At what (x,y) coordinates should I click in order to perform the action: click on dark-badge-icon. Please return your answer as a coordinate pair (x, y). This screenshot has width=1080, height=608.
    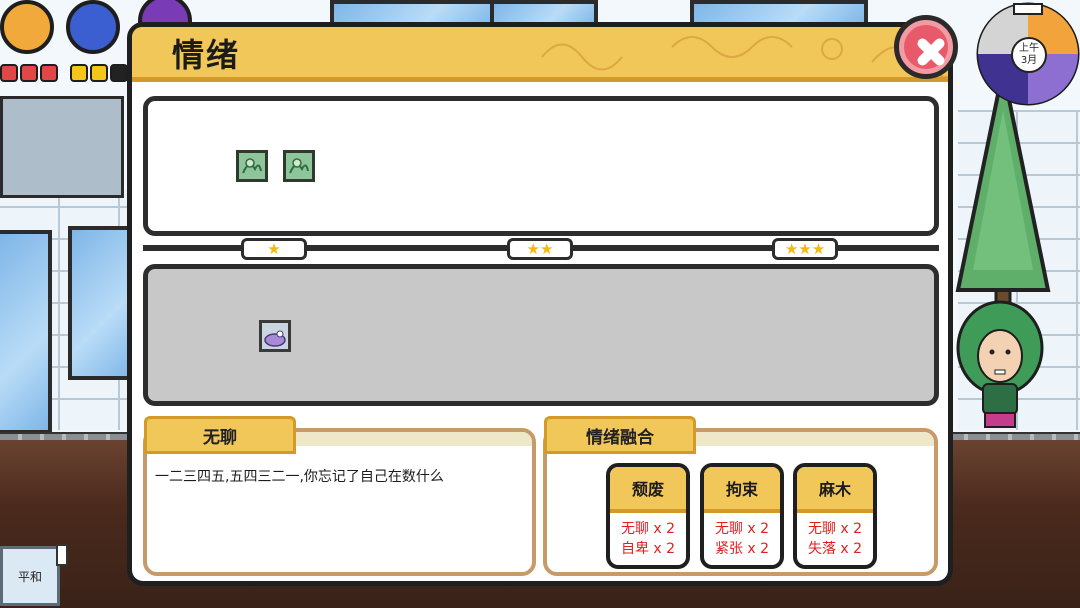
    Looking at the image, I should click on (119, 73).